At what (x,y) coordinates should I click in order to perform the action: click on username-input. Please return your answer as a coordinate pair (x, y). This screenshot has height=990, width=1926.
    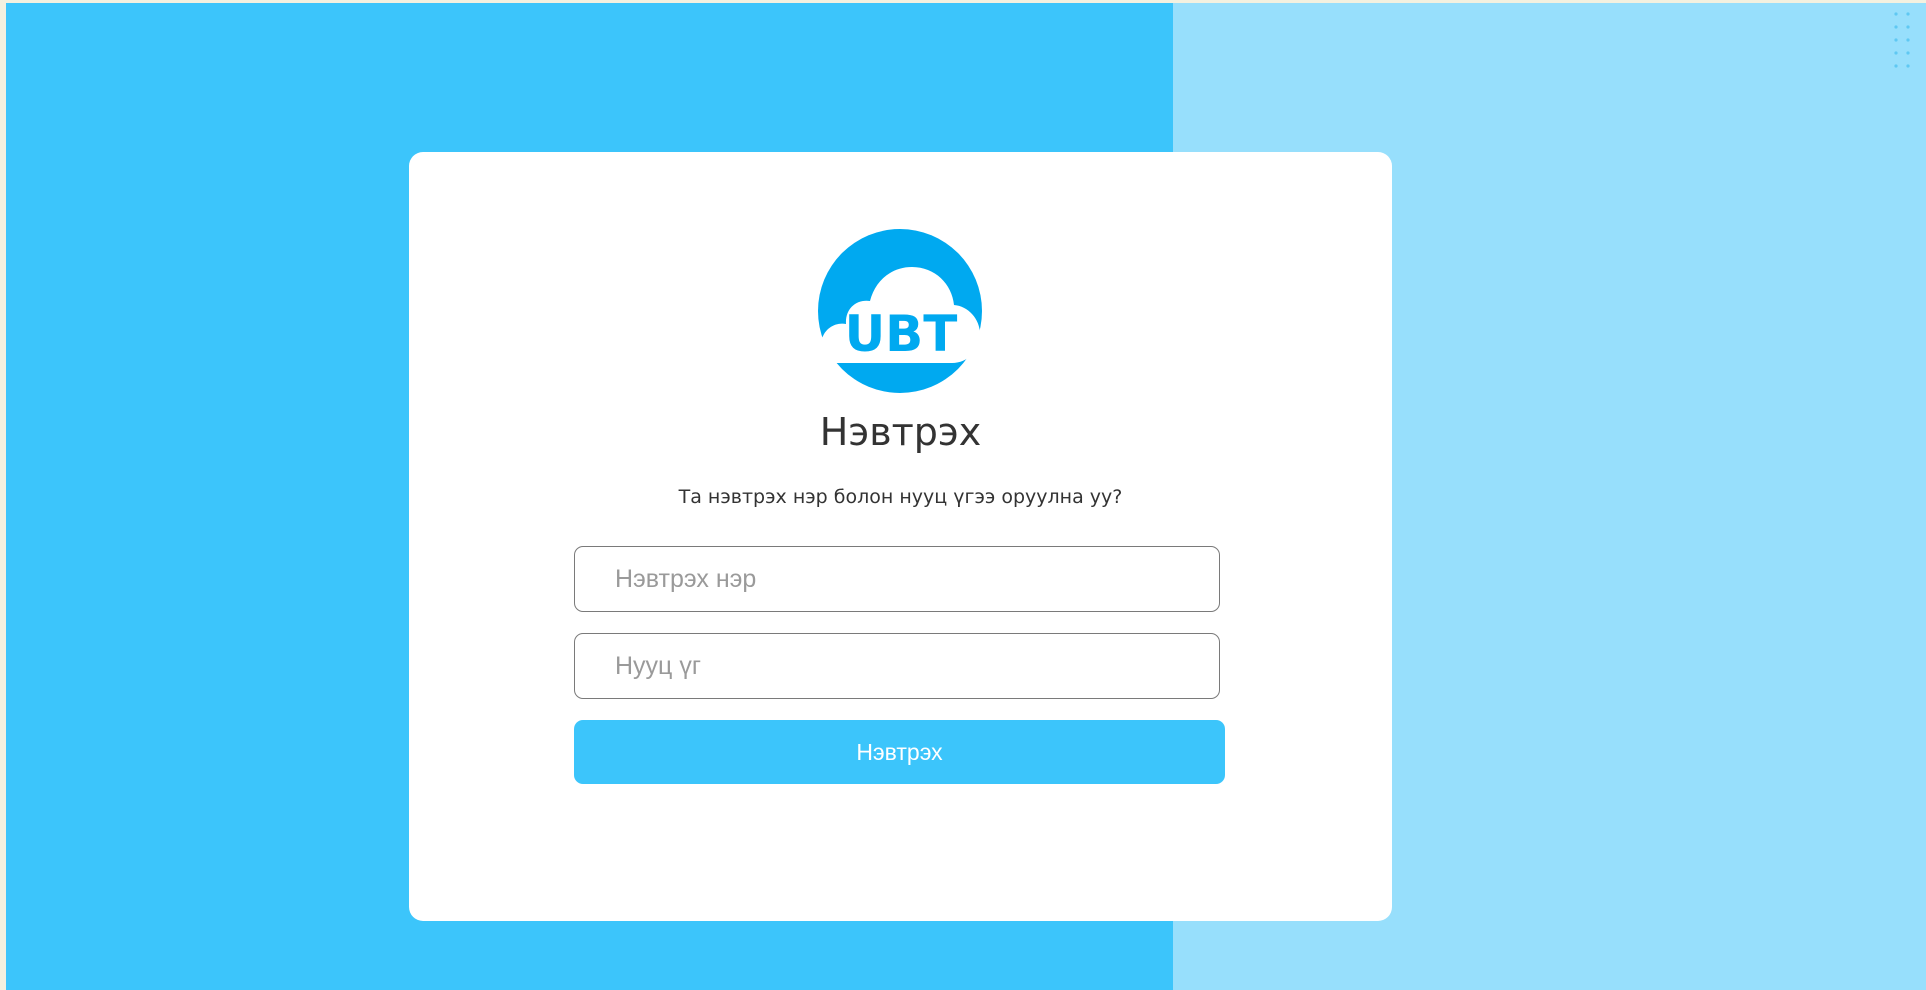
    Looking at the image, I should click on (897, 579).